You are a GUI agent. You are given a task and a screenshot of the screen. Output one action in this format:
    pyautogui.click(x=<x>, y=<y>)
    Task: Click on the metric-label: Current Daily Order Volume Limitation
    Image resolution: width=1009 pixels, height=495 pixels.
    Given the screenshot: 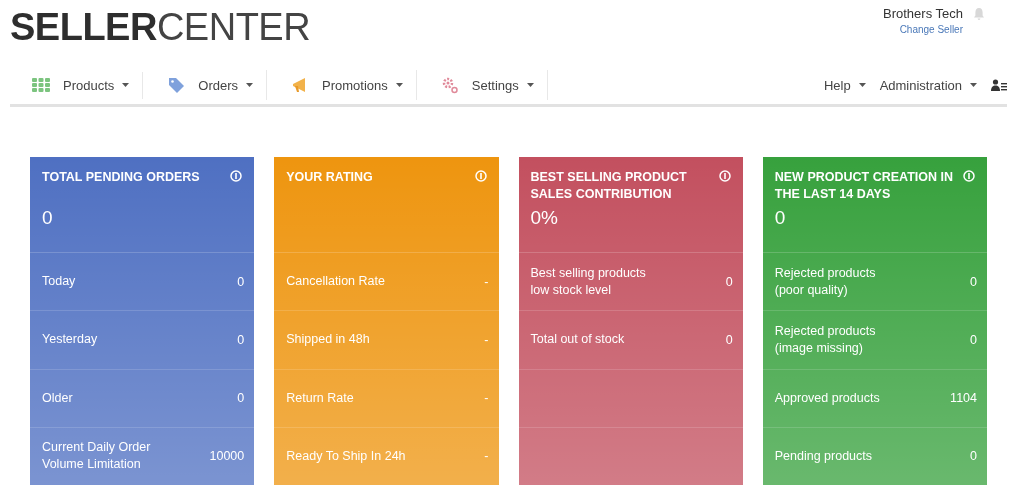 What is the action you would take?
    pyautogui.click(x=97, y=456)
    